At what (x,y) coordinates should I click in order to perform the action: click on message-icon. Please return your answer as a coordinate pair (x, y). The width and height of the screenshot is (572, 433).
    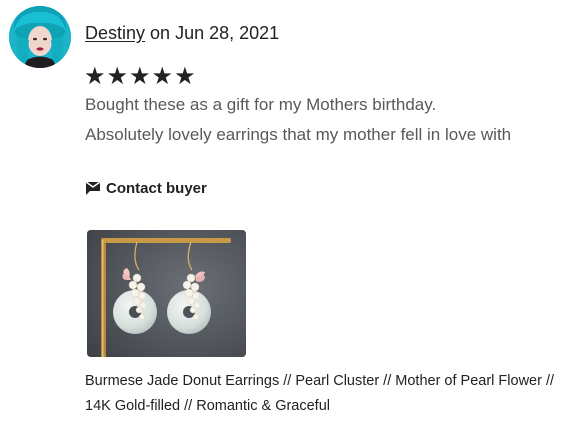
    Looking at the image, I should click on (93, 188).